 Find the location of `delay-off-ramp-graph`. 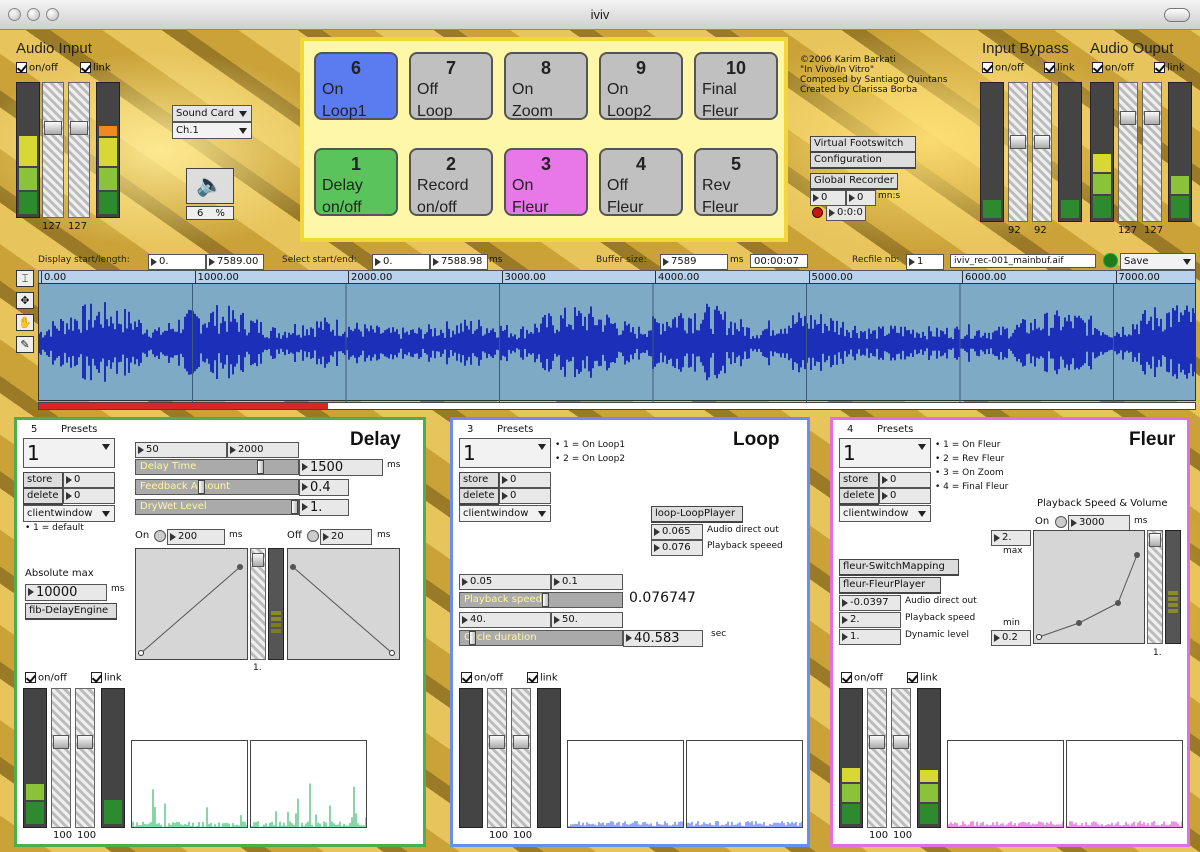

delay-off-ramp-graph is located at coordinates (343, 604).